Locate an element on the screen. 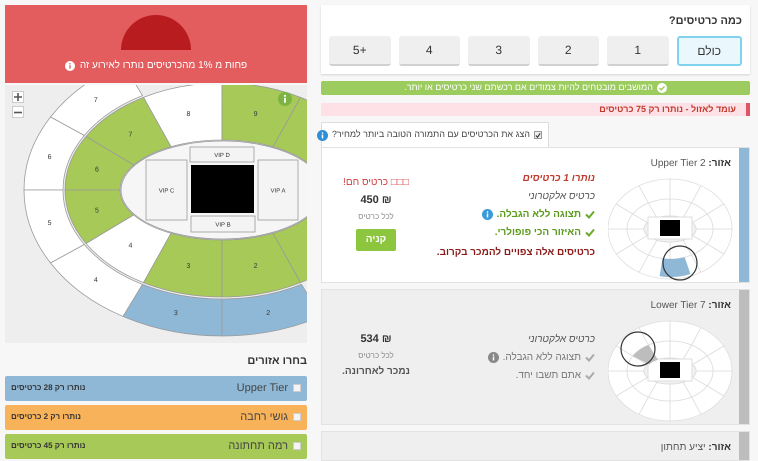 The image size is (758, 461). zoom-out-button is located at coordinates (18, 112).